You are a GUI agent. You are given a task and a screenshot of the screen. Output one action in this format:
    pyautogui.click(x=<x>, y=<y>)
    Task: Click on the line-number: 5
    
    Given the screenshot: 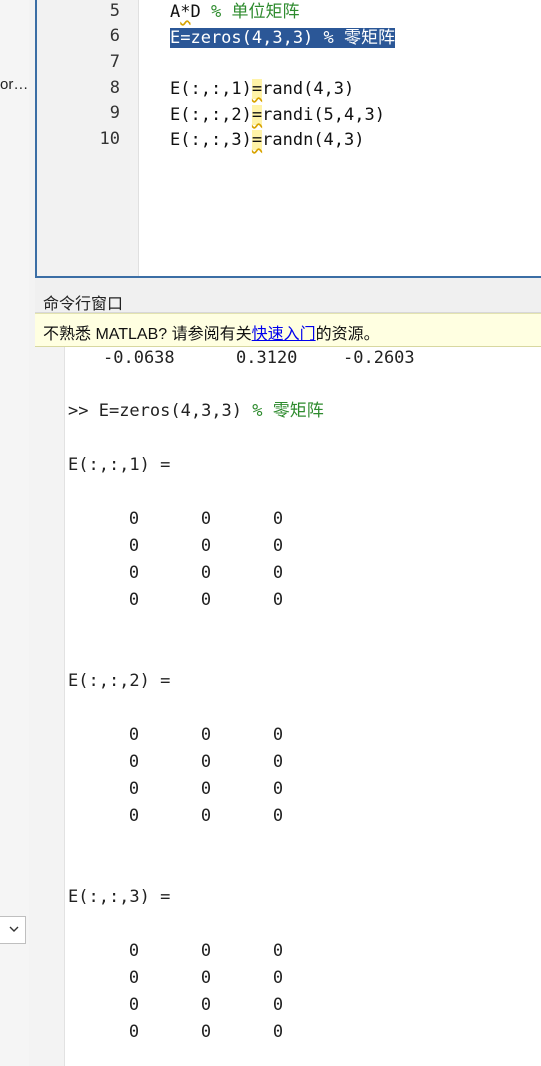 What is the action you would take?
    pyautogui.click(x=114, y=11)
    